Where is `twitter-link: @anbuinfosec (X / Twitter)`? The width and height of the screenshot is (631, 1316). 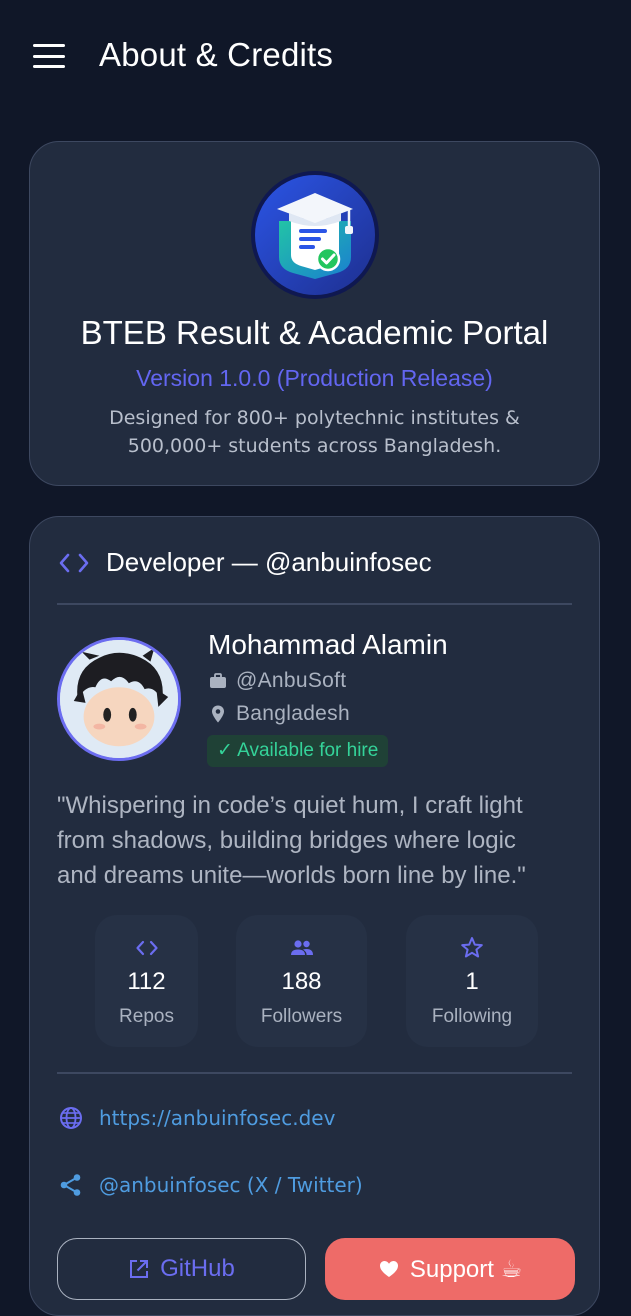
twitter-link: @anbuinfosec (X / Twitter) is located at coordinates (210, 1185).